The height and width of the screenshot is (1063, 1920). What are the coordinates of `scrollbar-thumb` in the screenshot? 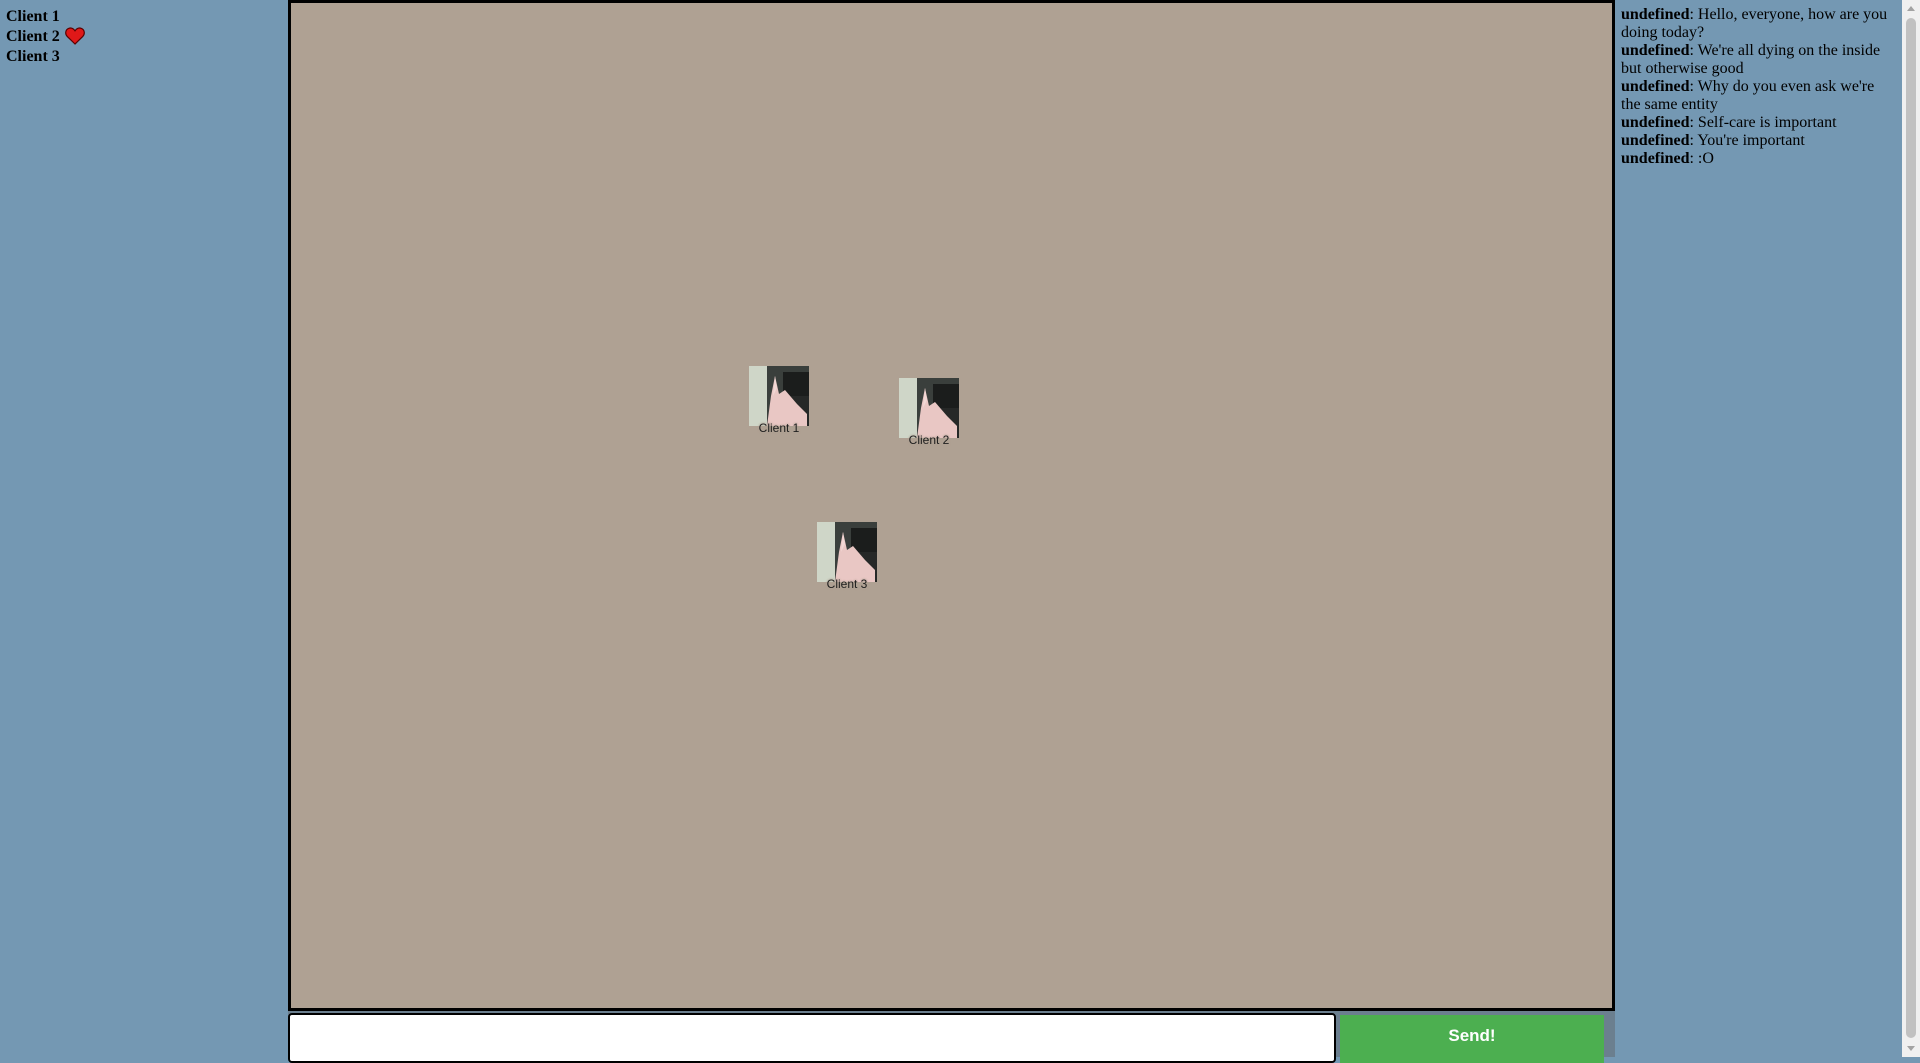 It's located at (1911, 528).